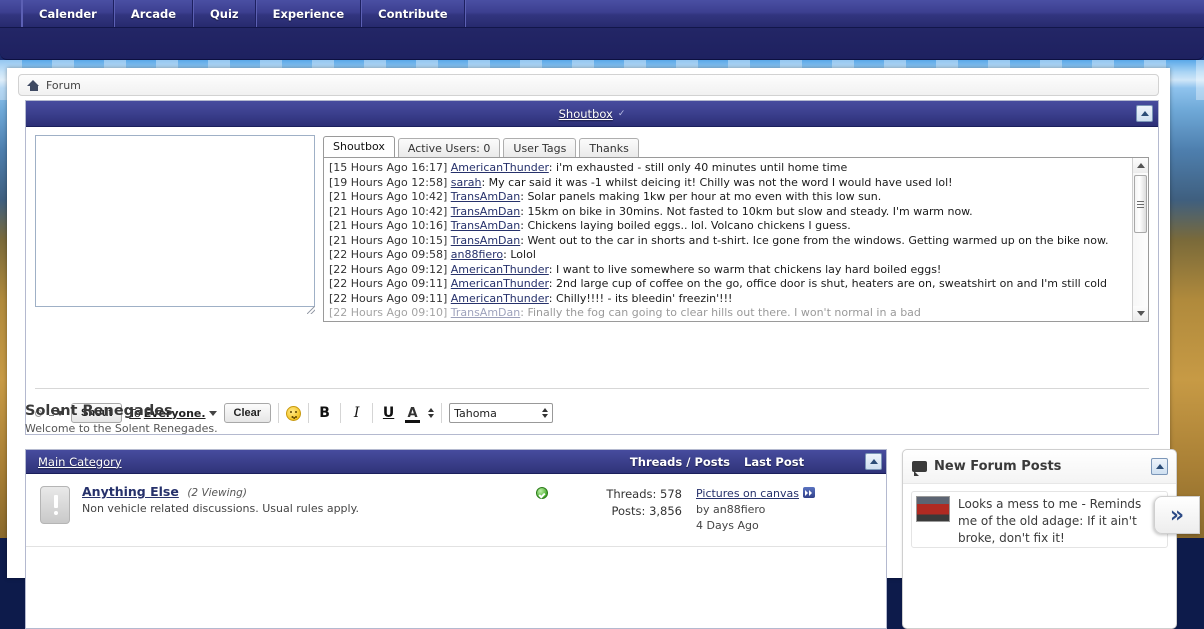 The height and width of the screenshot is (629, 1204). What do you see at coordinates (356, 413) in the screenshot?
I see `italic-button: I` at bounding box center [356, 413].